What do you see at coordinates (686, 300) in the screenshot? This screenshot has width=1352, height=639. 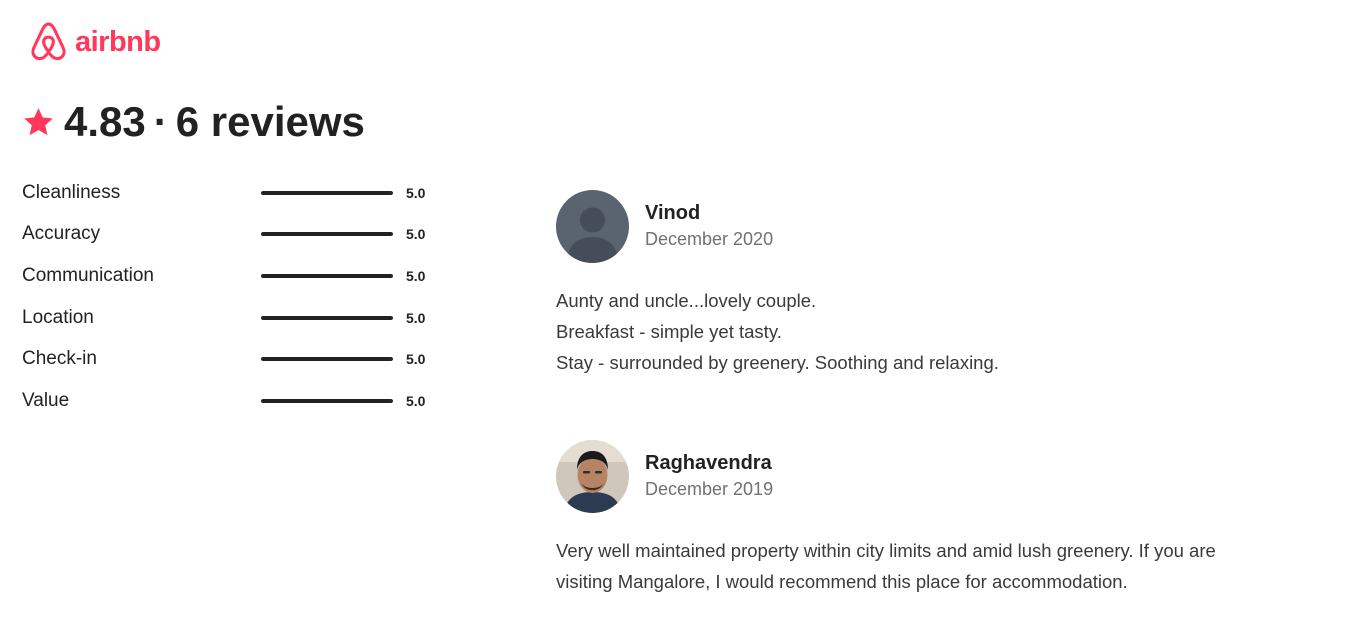 I see `review-line: Aunty and uncle...lovely couple.` at bounding box center [686, 300].